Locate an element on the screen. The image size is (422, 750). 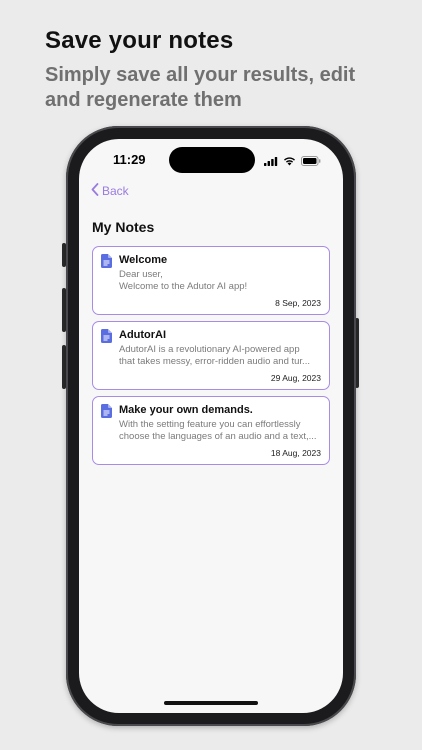
back-label: Back is located at coordinates (115, 191).